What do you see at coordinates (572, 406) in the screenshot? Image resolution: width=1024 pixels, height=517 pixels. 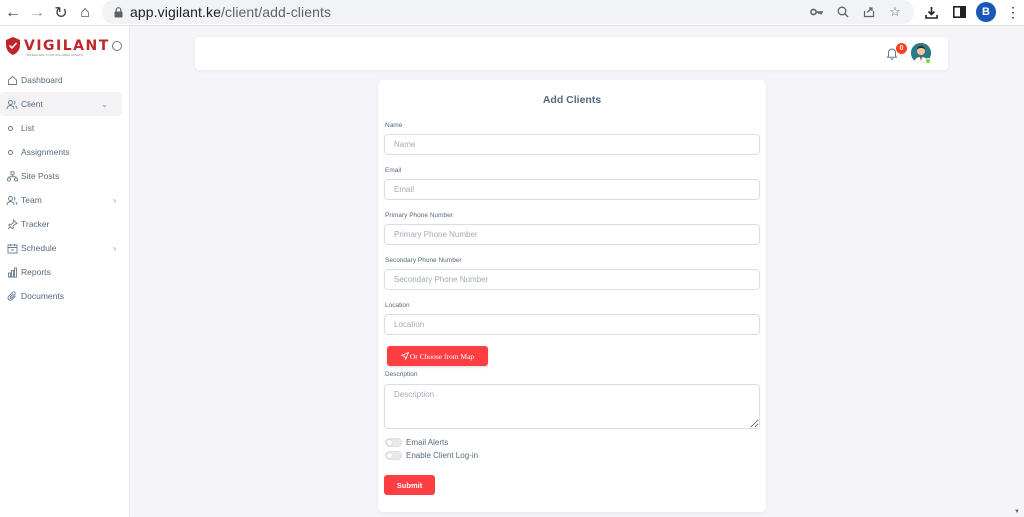 I see `description-textarea` at bounding box center [572, 406].